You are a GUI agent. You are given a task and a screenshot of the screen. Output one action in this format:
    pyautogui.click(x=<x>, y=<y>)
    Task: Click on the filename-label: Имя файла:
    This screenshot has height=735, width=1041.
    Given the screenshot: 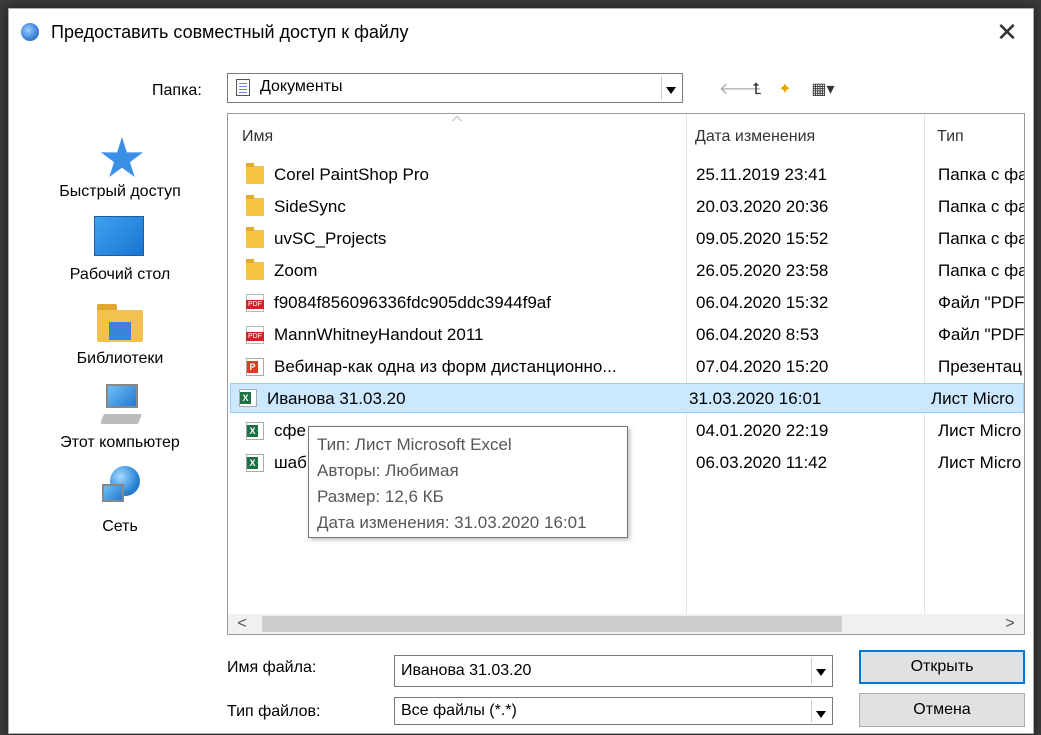 What is the action you would take?
    pyautogui.click(x=272, y=667)
    